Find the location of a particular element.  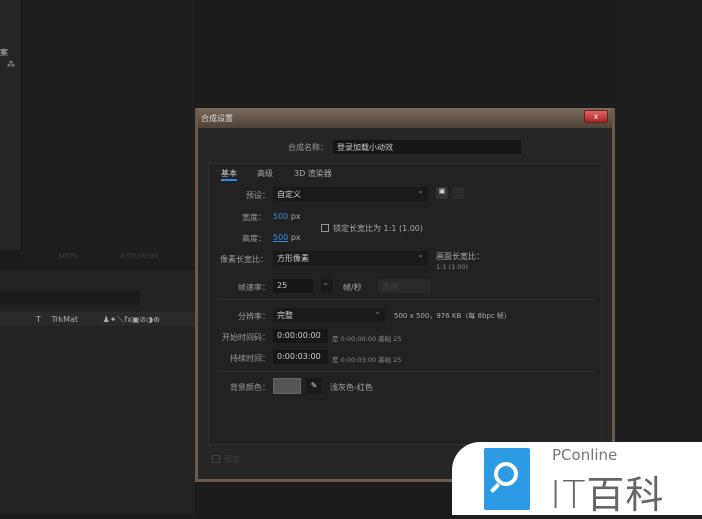

magnifier-logo-icon is located at coordinates (507, 479).